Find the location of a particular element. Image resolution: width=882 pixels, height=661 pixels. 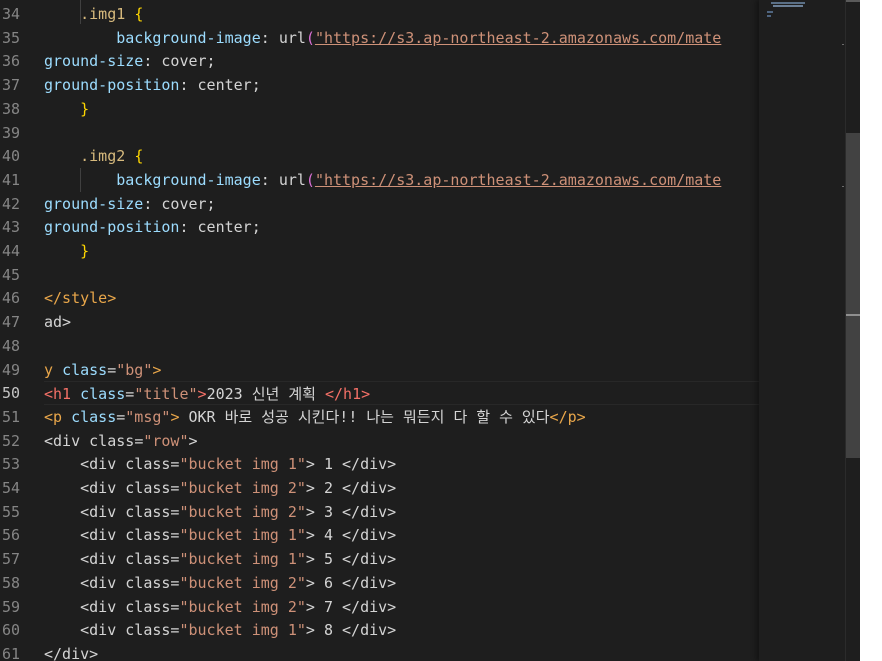

vertical-scrollbar is located at coordinates (852, 330).